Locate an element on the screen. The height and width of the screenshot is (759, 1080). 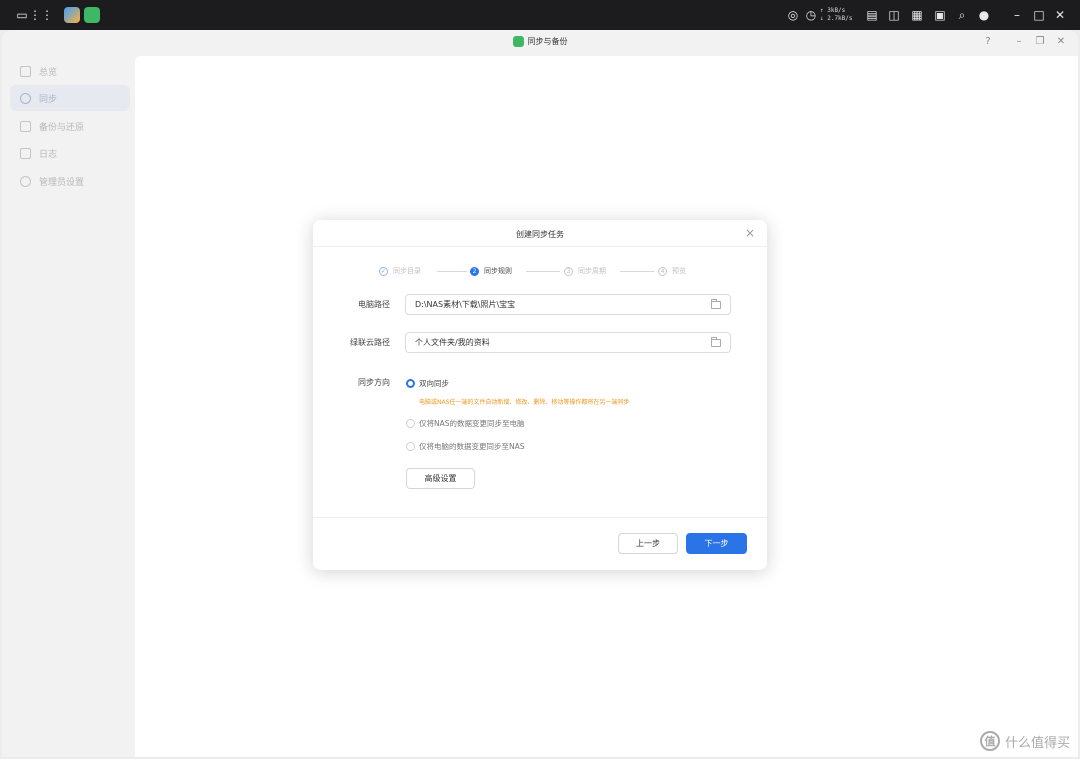
radio-pc-to-nas: 仅将电脑的数据变更同步至NAS is located at coordinates (465, 446).